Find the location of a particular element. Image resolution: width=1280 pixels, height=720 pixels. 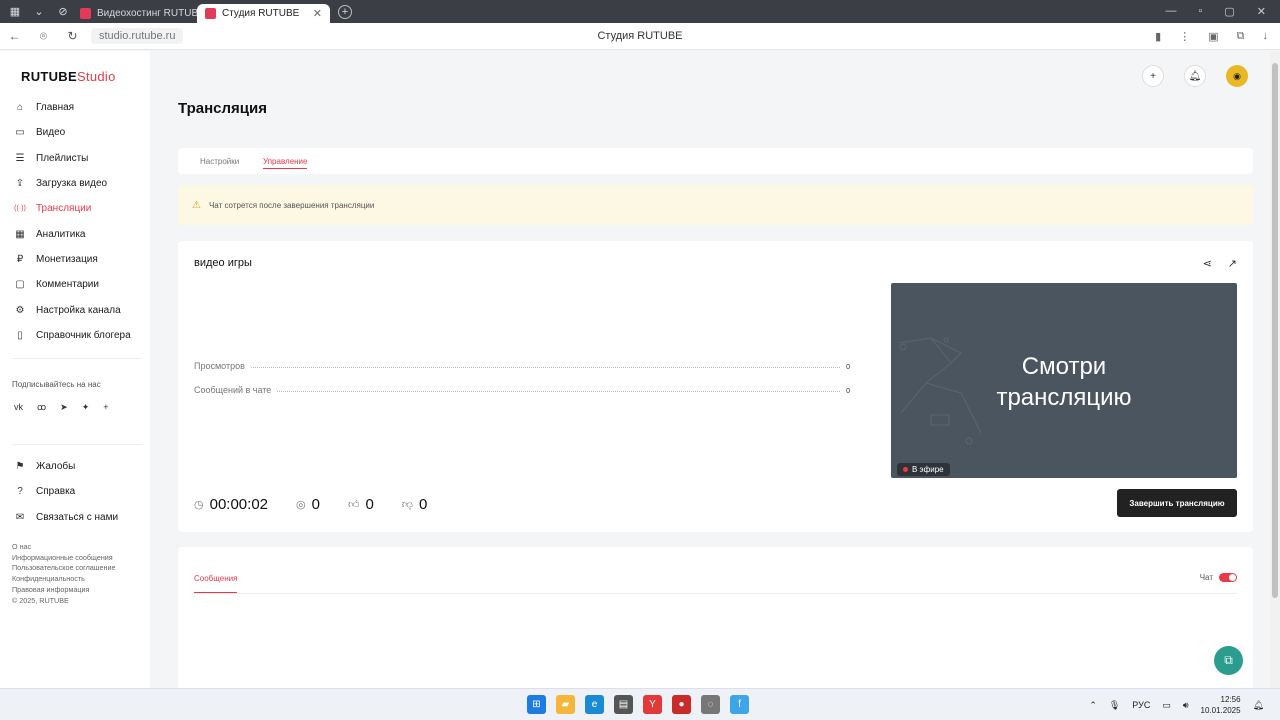

collections-icon: ⧉ is located at coordinates (1241, 36).